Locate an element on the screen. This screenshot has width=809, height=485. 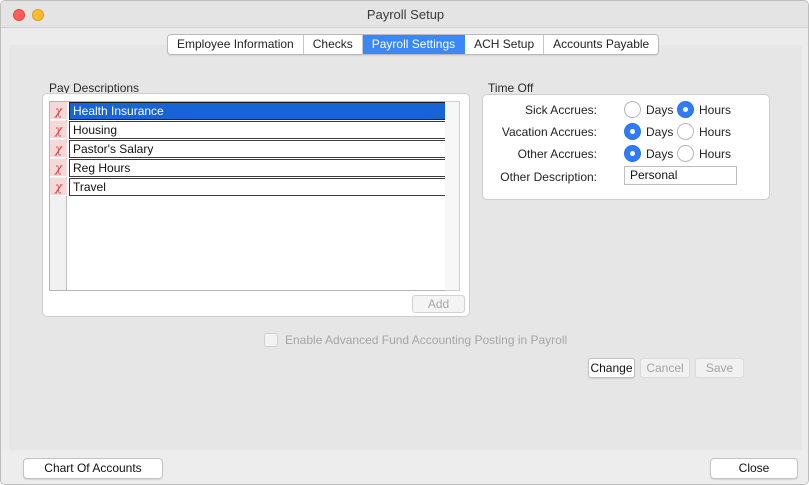
pay-description-label: Reg Hours is located at coordinates (259, 168).